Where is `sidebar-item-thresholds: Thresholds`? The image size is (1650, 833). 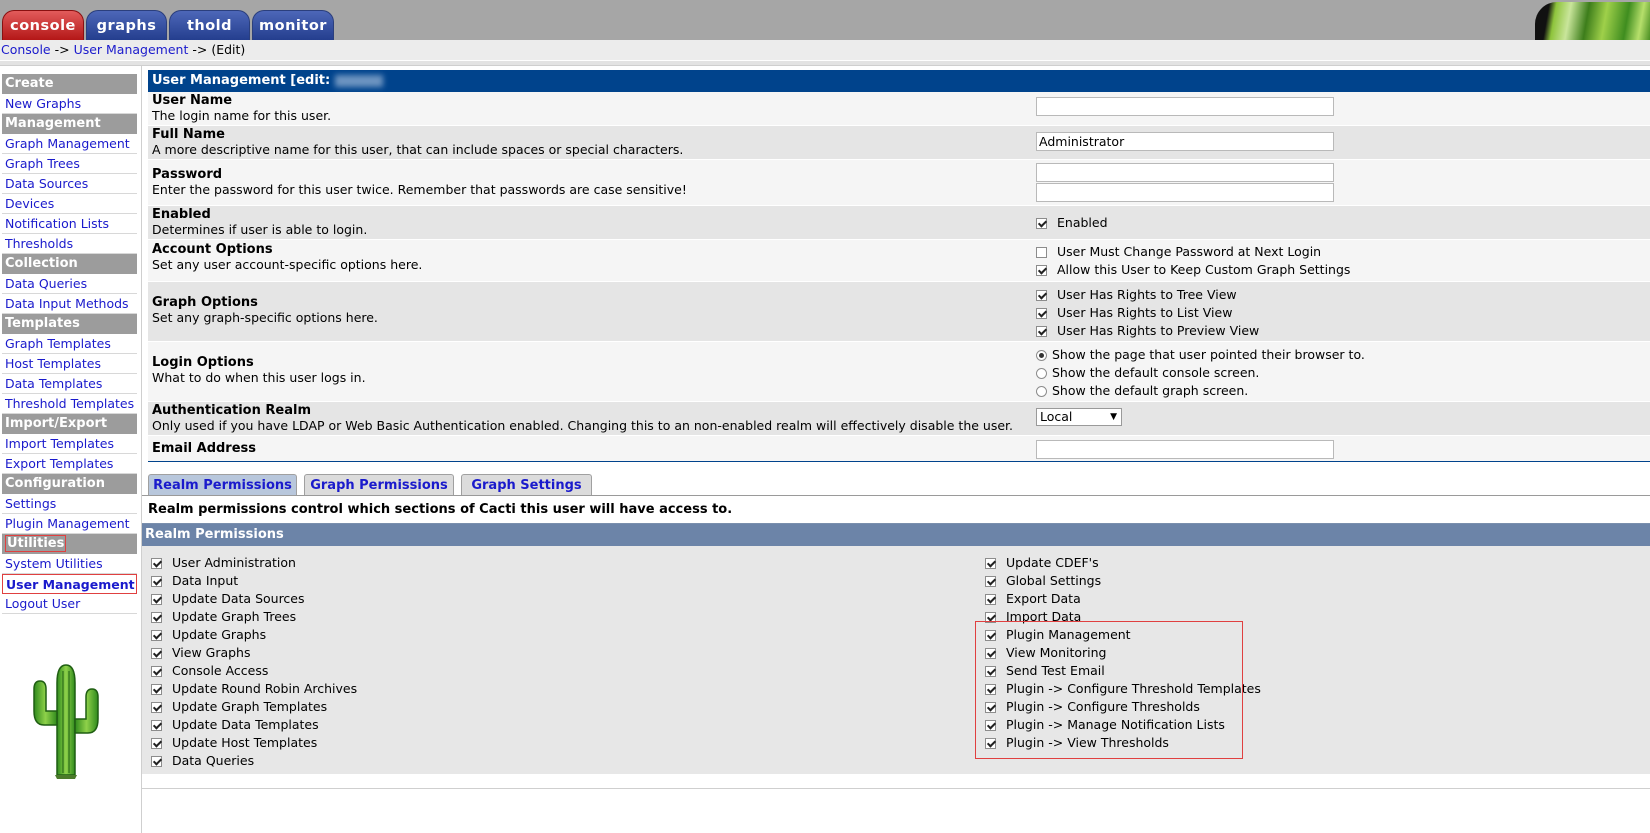 sidebar-item-thresholds: Thresholds is located at coordinates (69, 244).